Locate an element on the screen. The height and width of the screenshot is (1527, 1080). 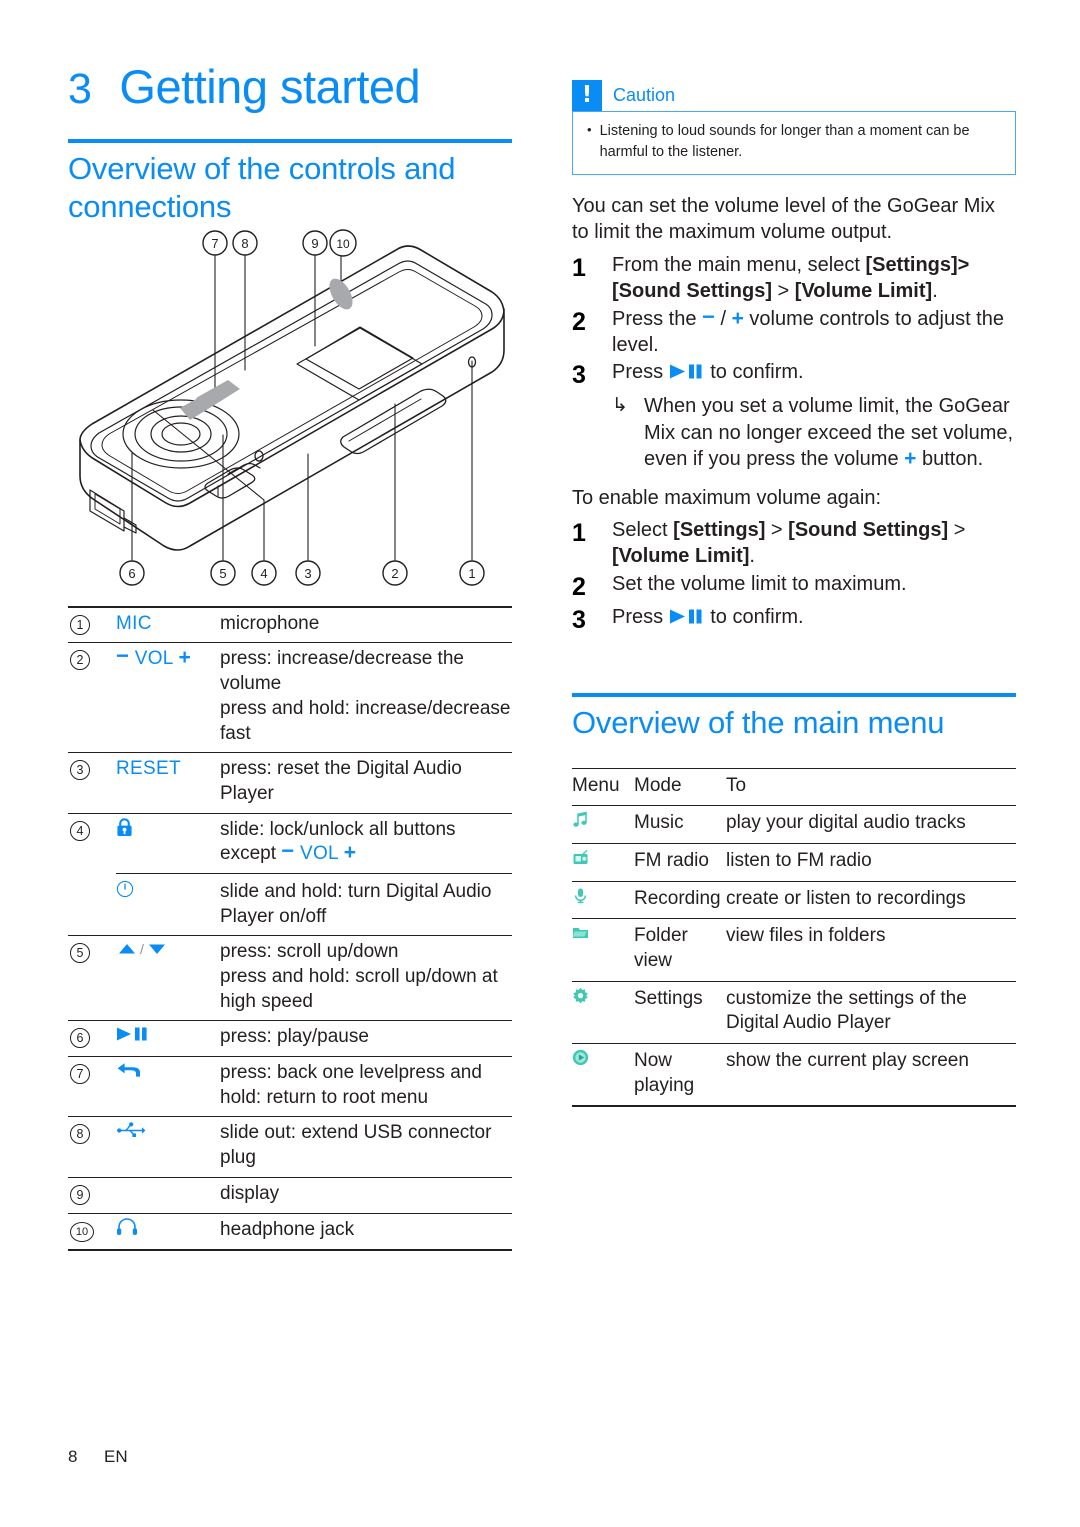
step-3: 3 Press to confirm. is located at coordinates (794, 375).